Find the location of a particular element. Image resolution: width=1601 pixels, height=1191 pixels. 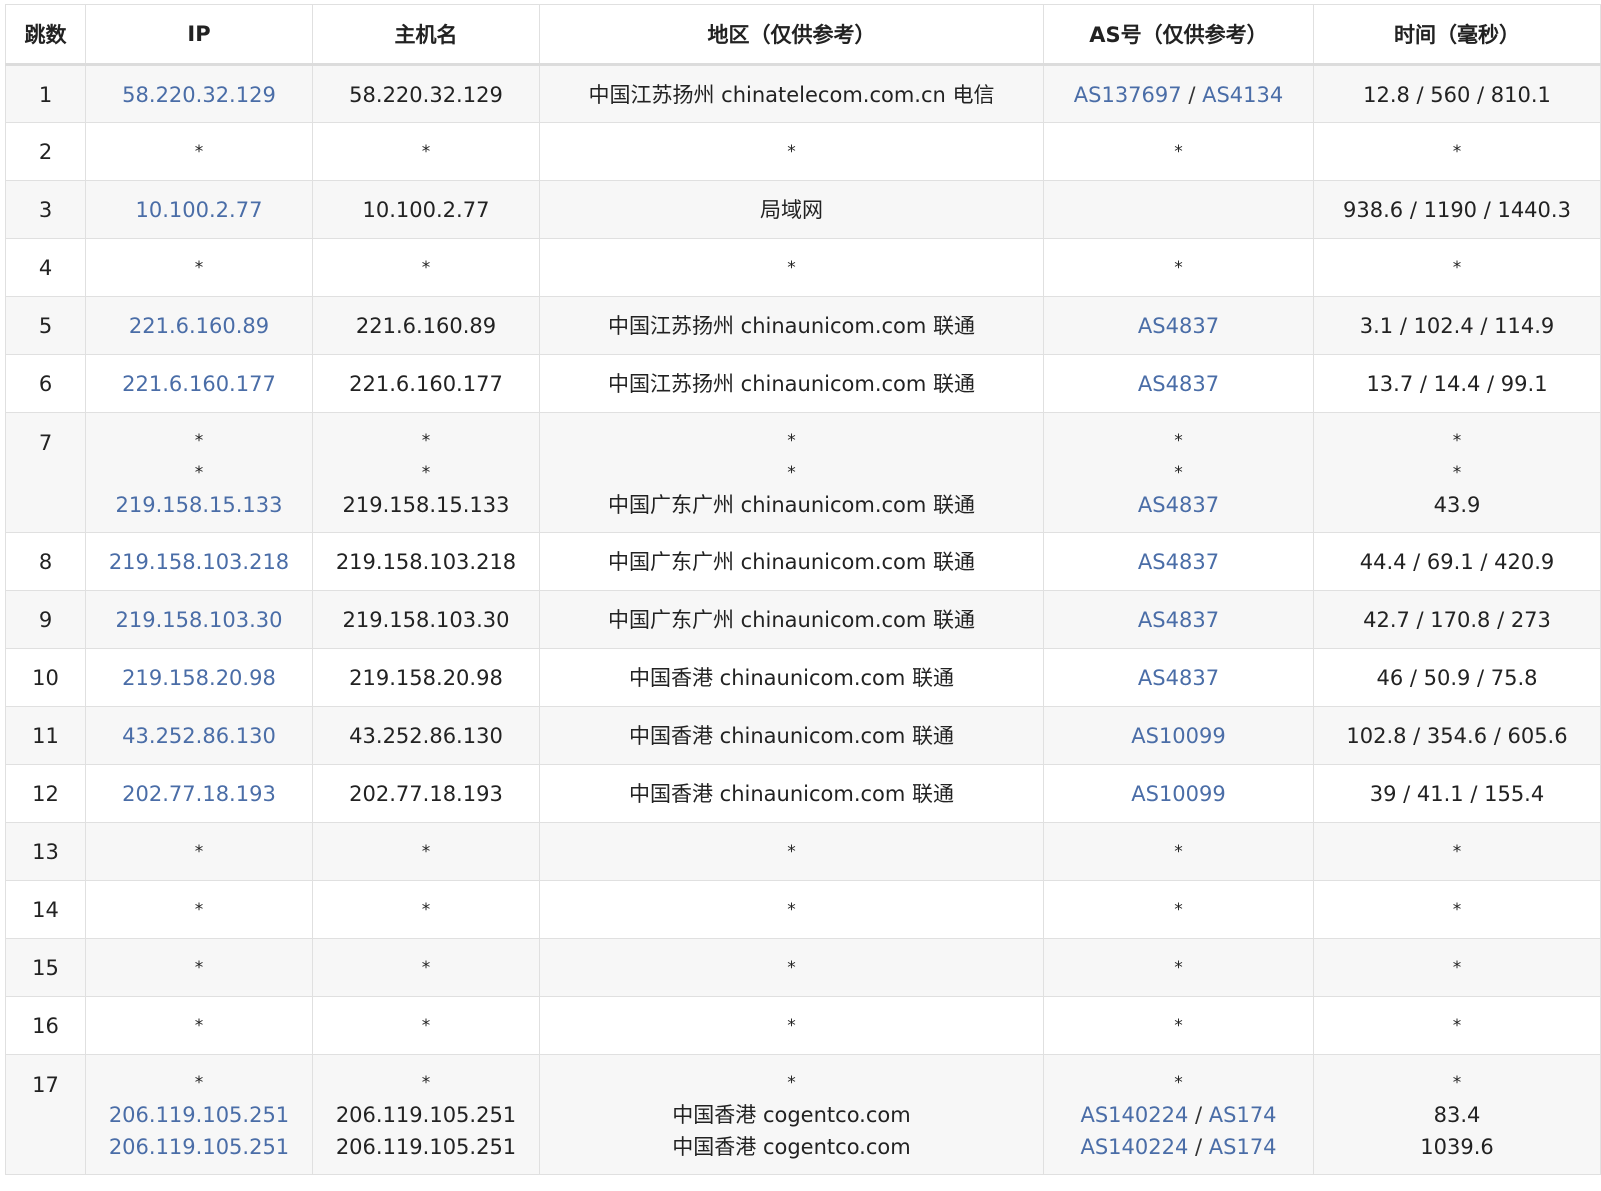

ip-link: 219.158.103.218 is located at coordinates (199, 562).